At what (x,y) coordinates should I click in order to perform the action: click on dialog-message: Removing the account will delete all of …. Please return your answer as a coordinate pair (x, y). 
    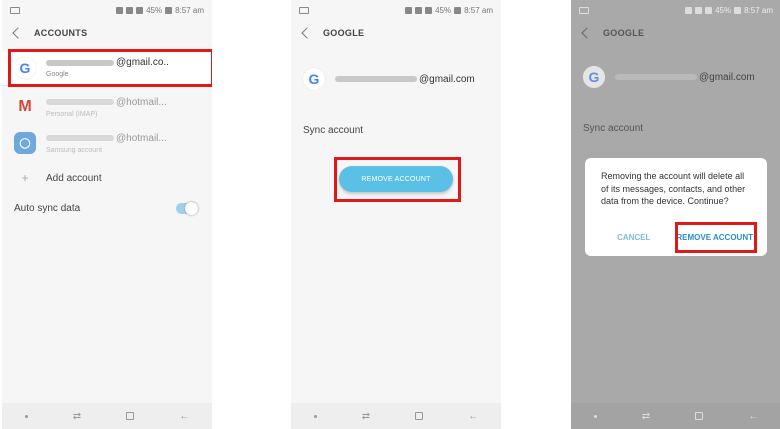
    Looking at the image, I should click on (673, 188).